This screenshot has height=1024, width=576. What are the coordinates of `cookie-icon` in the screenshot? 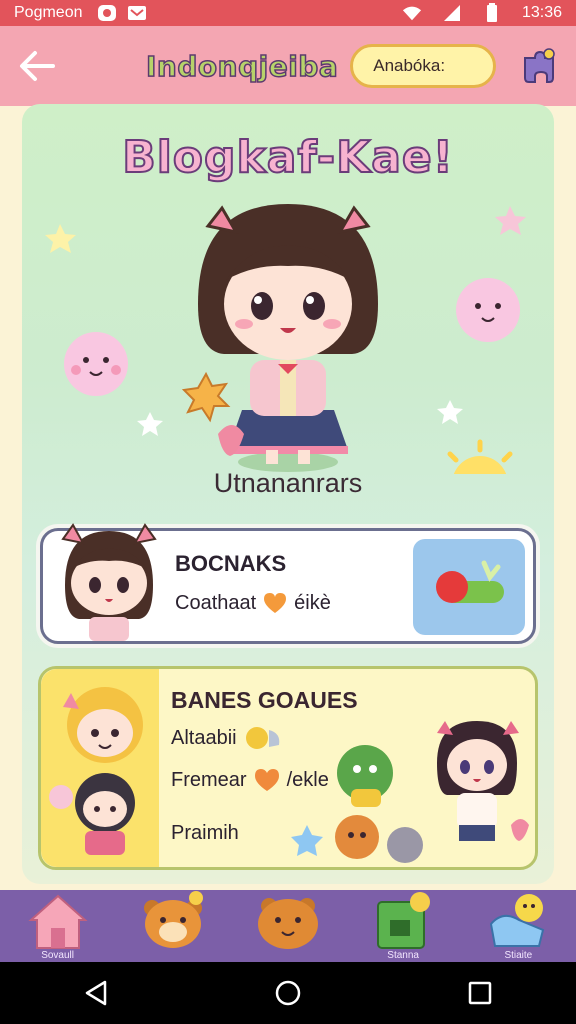 It's located at (287, 923).